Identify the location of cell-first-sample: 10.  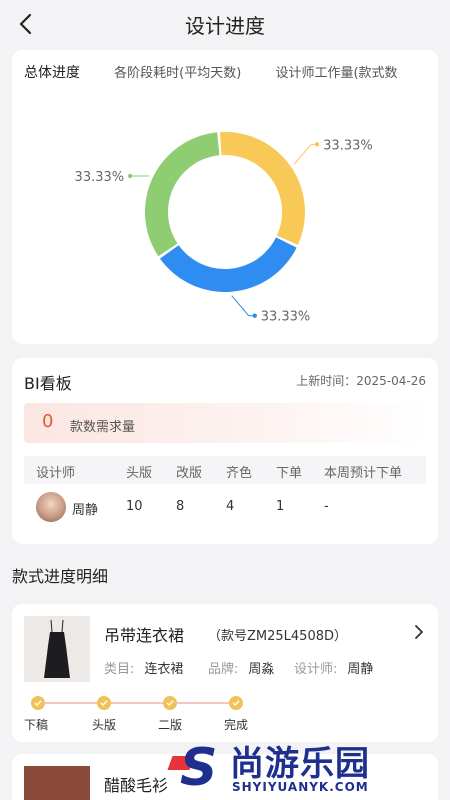
(134, 506).